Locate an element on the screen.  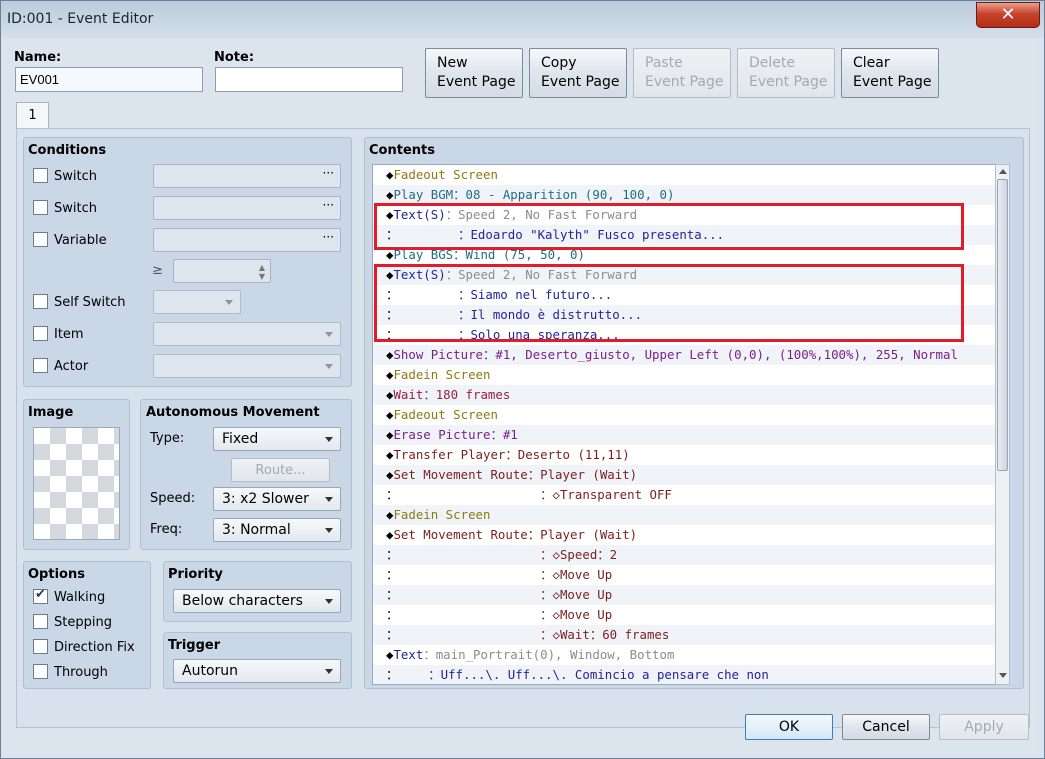
contents-scrollbar is located at coordinates (1002, 424).